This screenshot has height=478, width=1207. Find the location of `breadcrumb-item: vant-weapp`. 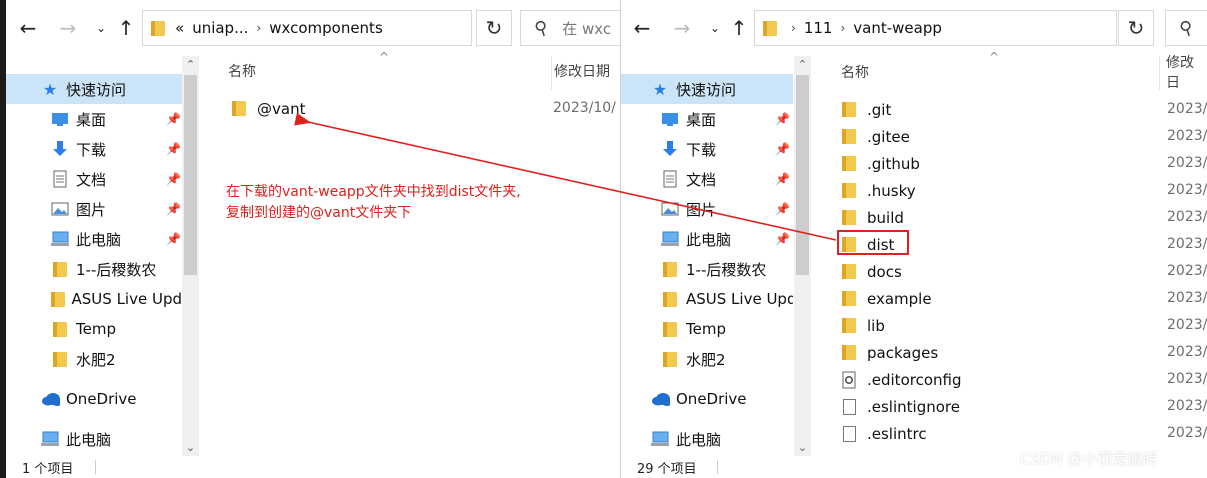

breadcrumb-item: vant-weapp is located at coordinates (897, 28).